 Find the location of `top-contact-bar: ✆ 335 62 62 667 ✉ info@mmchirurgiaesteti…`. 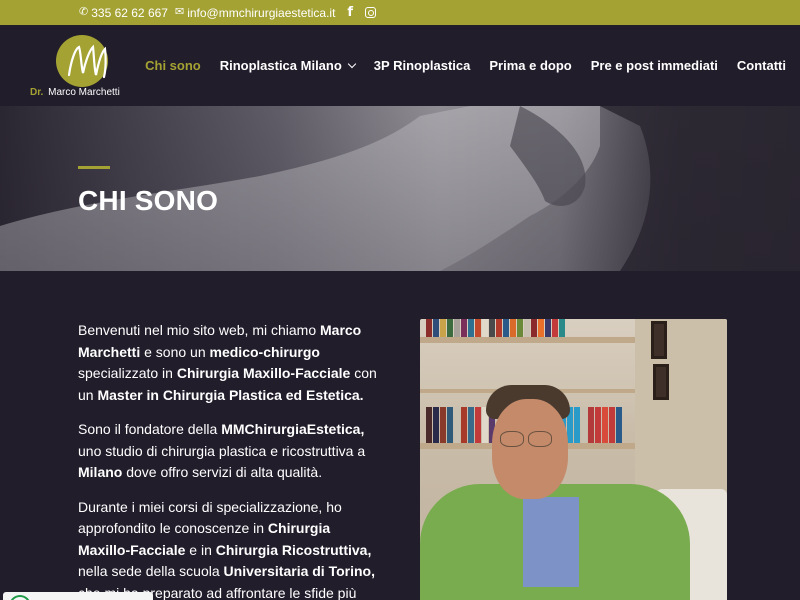

top-contact-bar: ✆ 335 62 62 667 ✉ info@mmchirurgiaesteti… is located at coordinates (400, 12).